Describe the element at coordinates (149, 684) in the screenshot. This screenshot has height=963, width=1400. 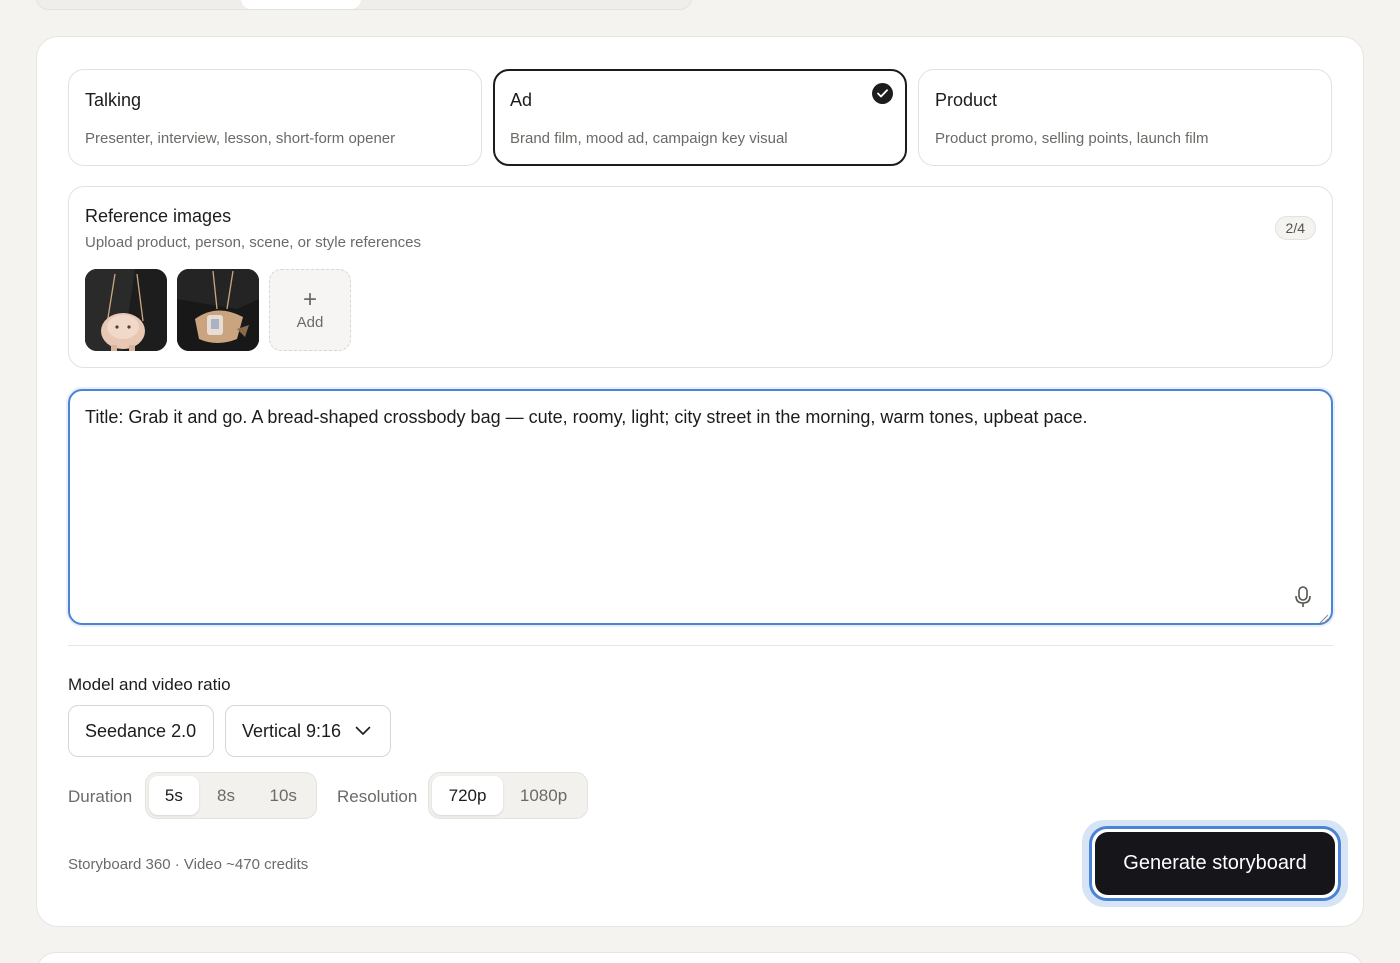
I see `model-ratio-label: Model and video ratio` at that location.